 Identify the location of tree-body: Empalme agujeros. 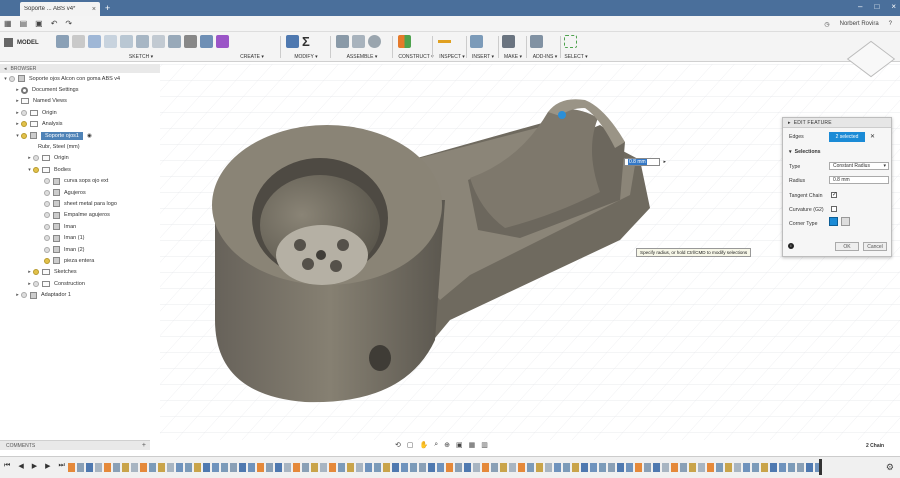
(80, 215).